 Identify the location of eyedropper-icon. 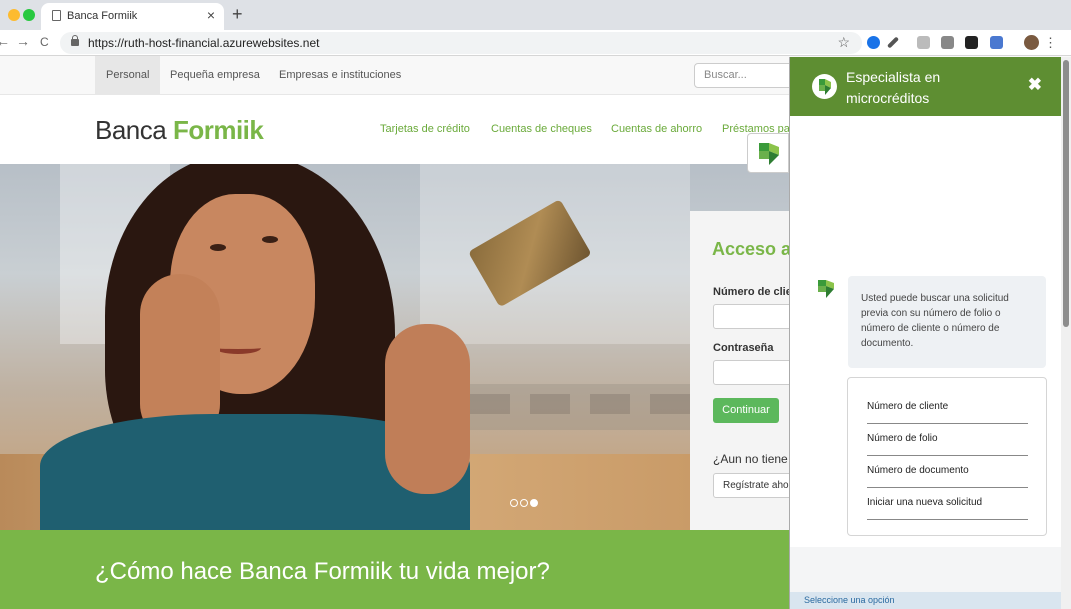
(893, 42).